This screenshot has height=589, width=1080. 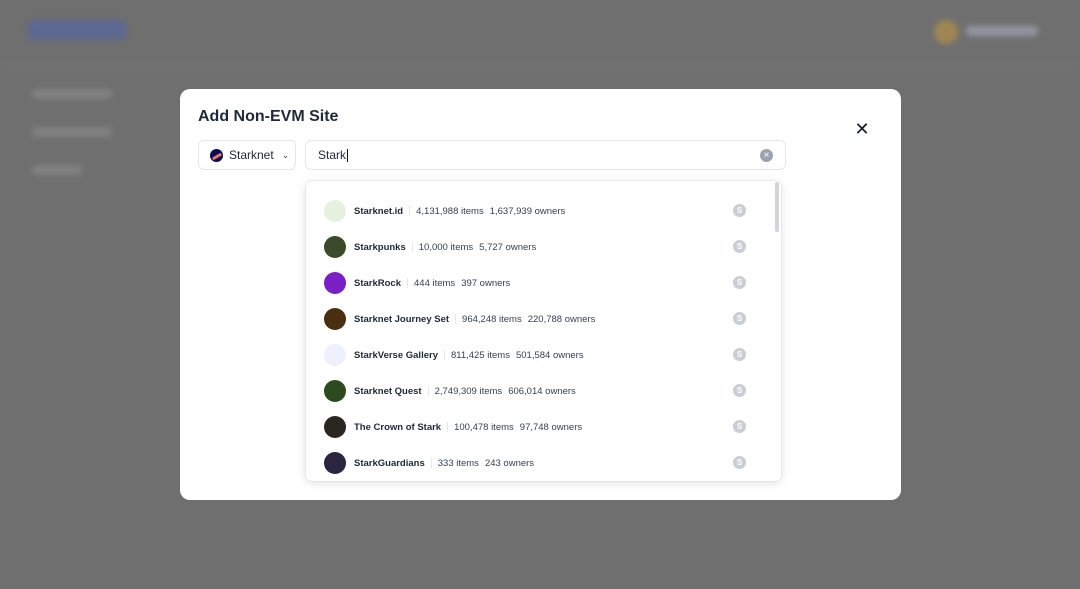 I want to click on collection-owners-count: 5,727 owners, so click(x=508, y=247).